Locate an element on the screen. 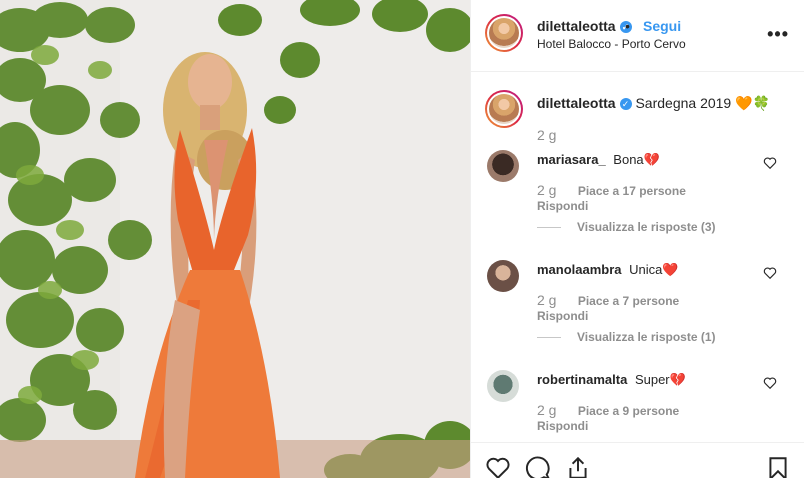  comment-body: Super is located at coordinates (652, 379).